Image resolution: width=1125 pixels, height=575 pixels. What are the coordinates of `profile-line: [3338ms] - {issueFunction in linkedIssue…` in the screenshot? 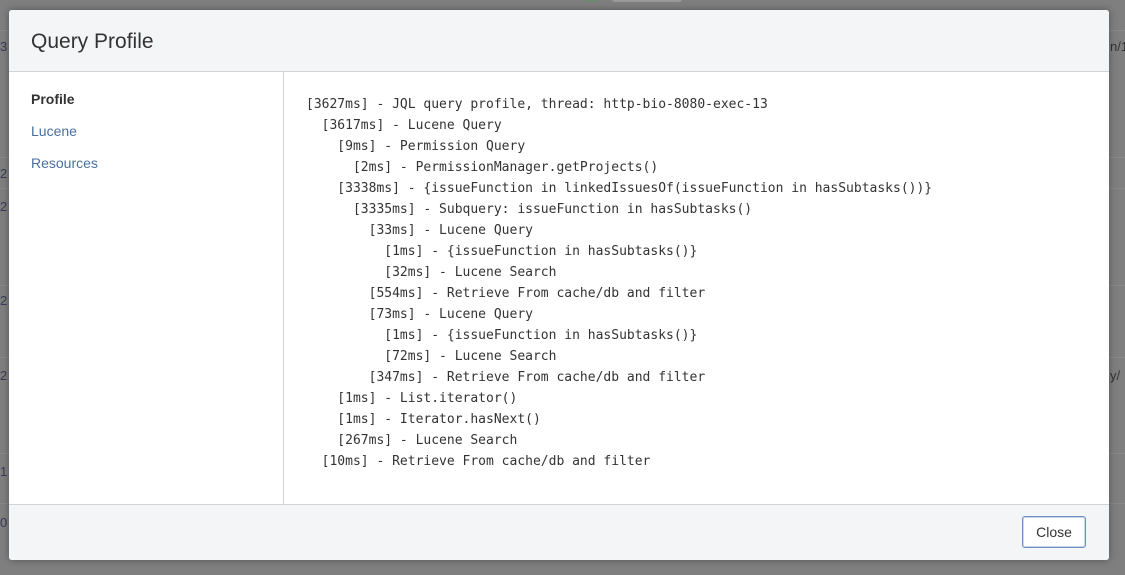 It's located at (619, 188).